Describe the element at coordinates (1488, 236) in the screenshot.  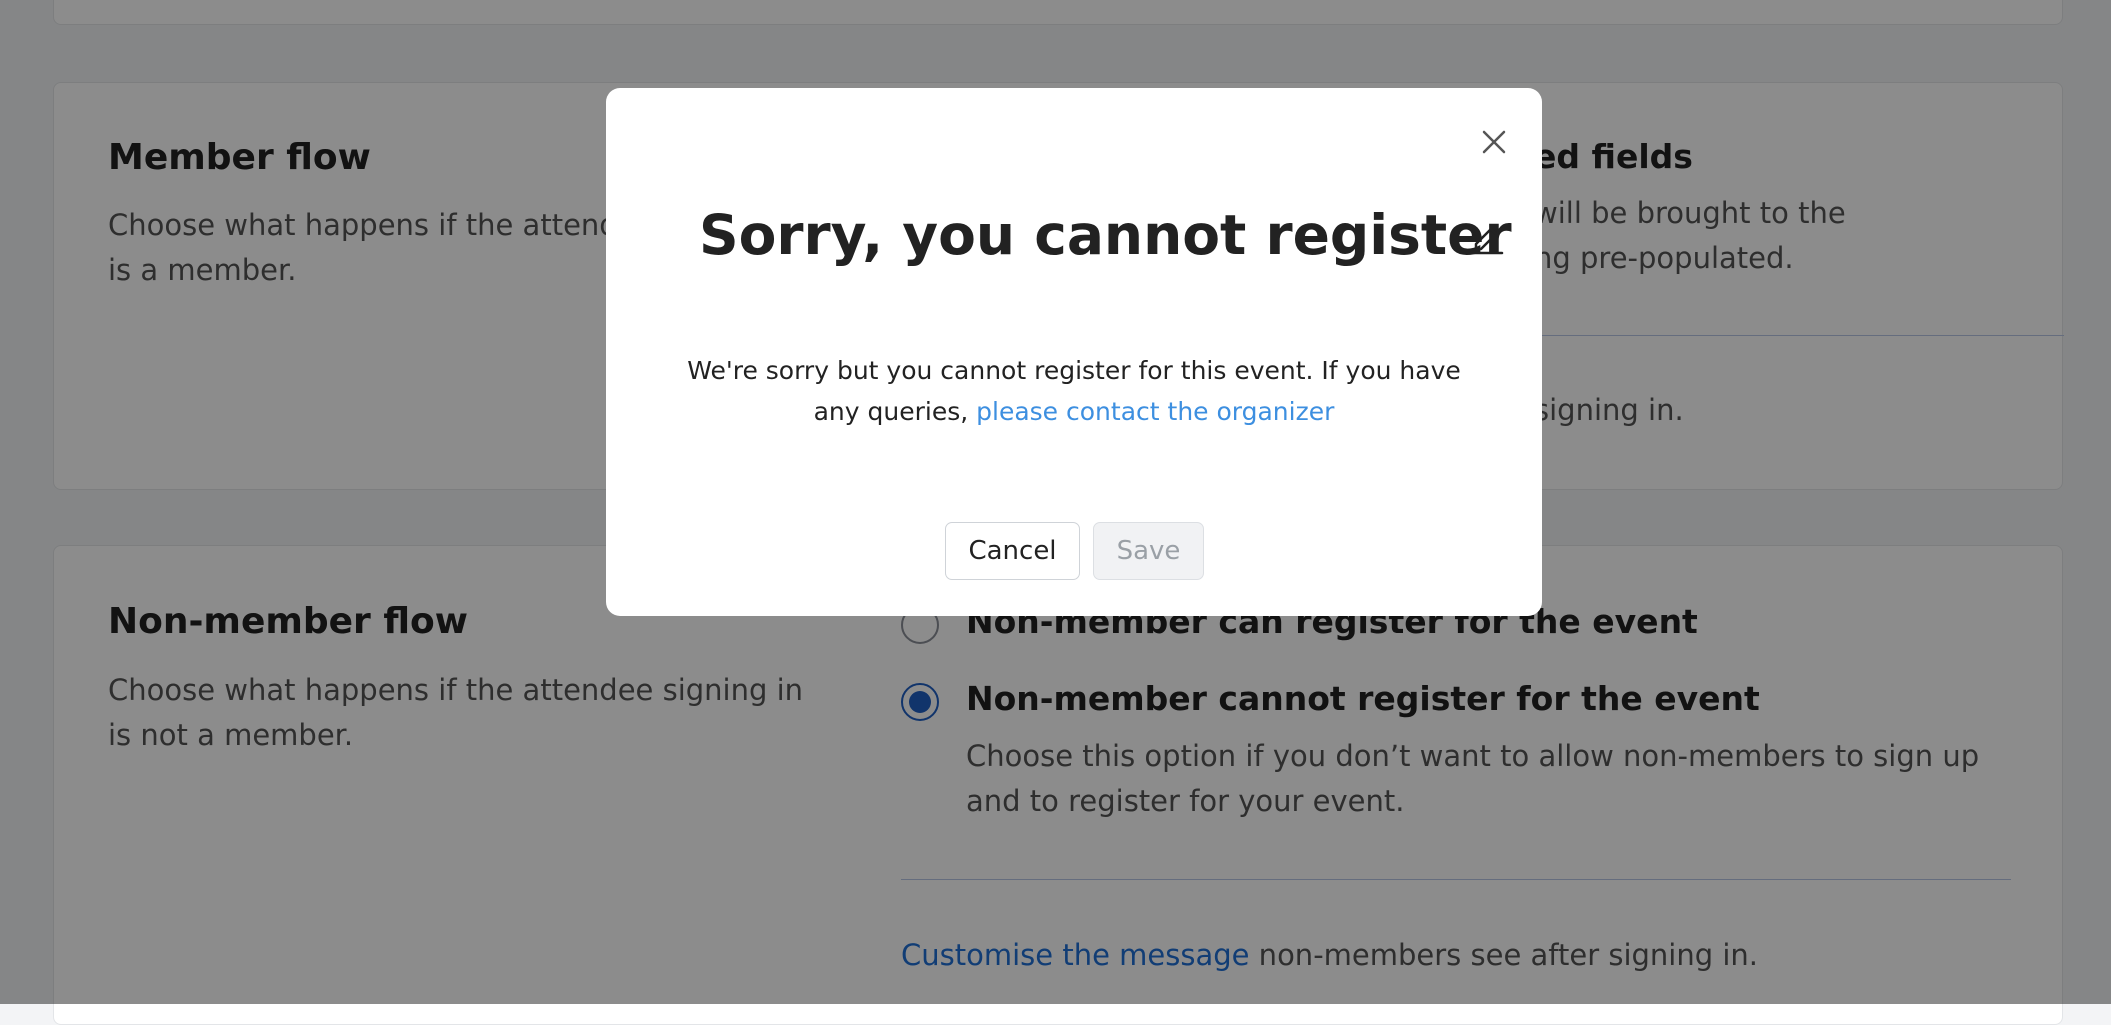
I see `pencil-icon` at that location.